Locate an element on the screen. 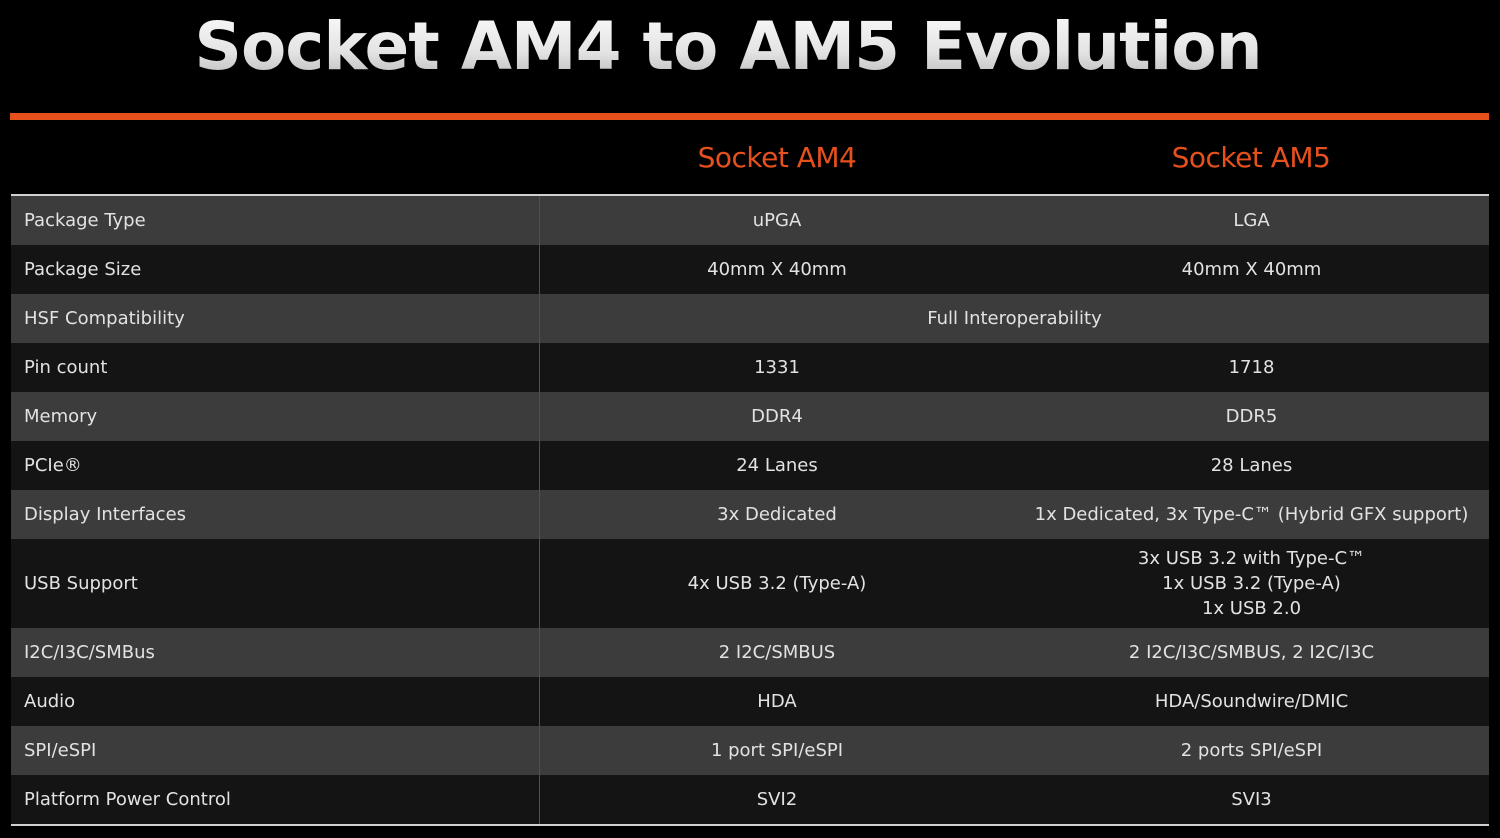 This screenshot has height=838, width=1500. table-row: Memory DDR4 DDR5 is located at coordinates (750, 416).